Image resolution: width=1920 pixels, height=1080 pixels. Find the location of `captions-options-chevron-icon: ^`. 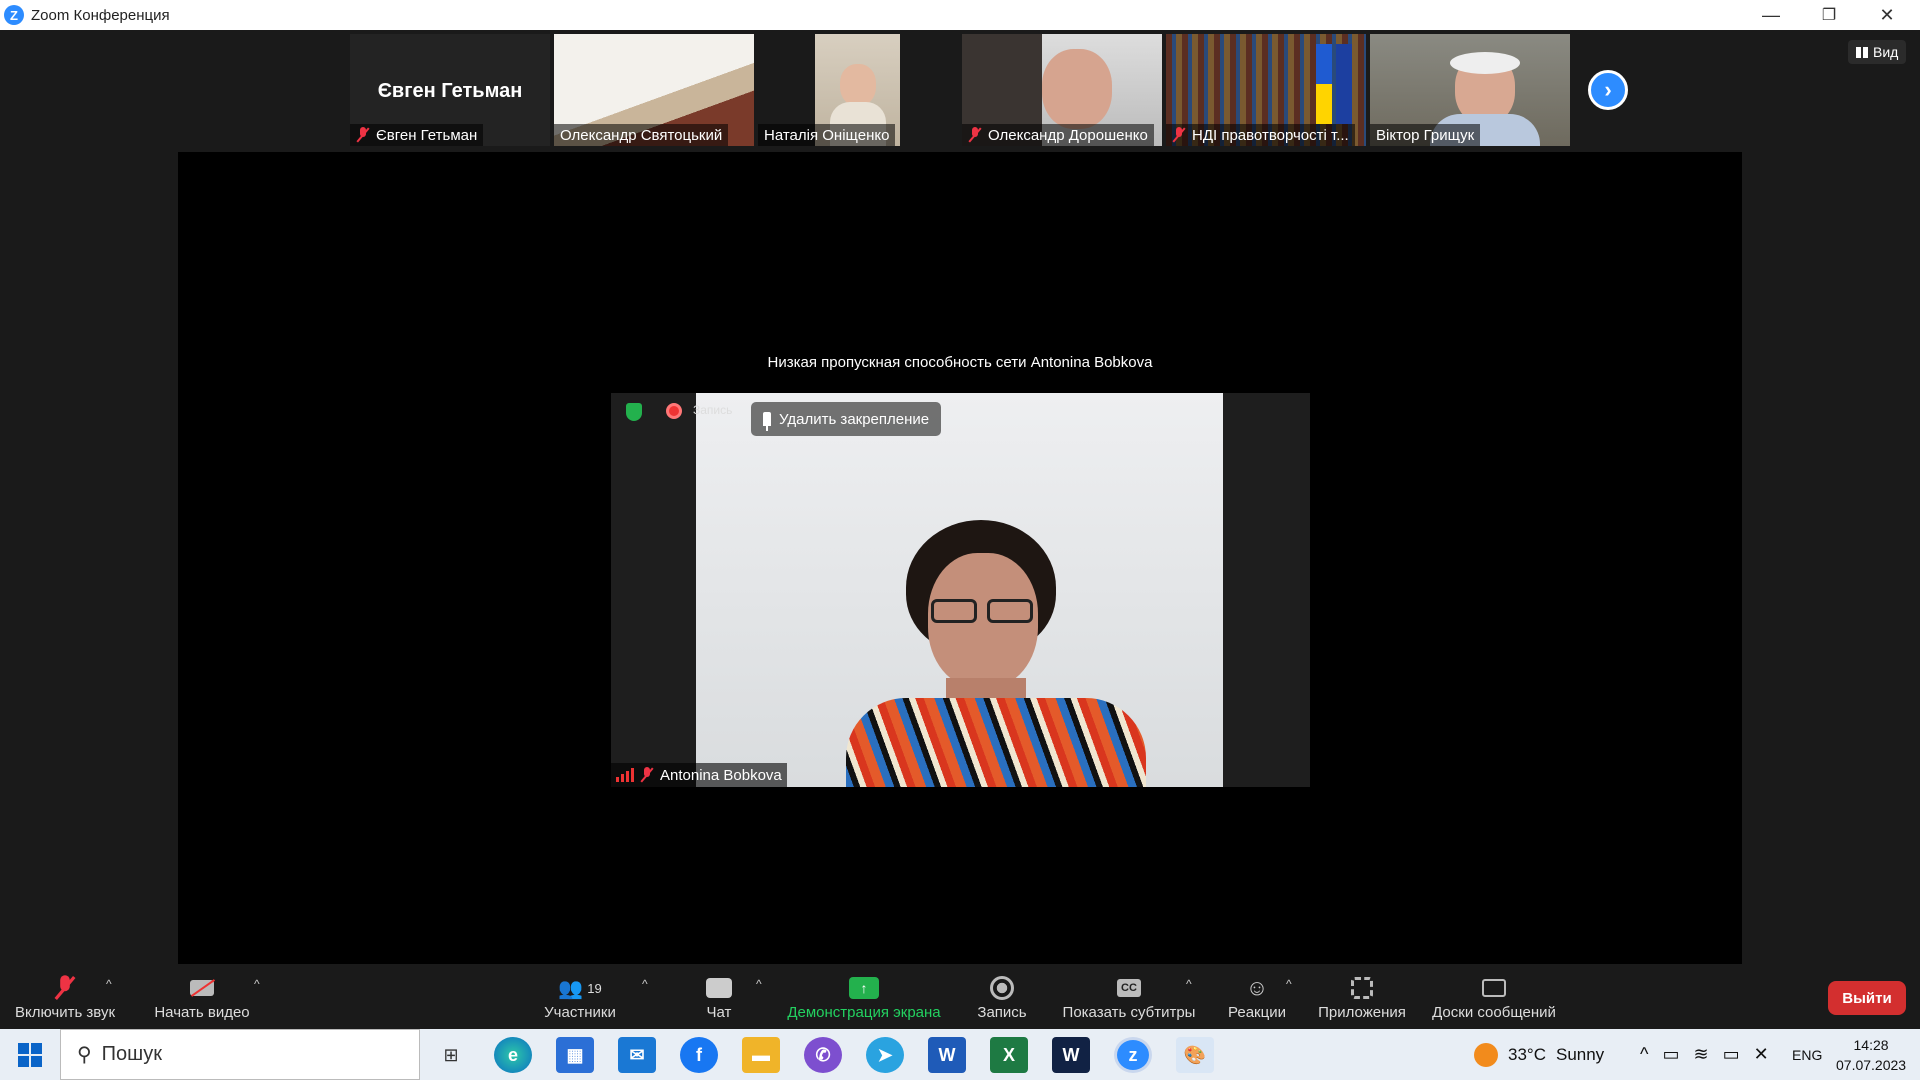

captions-options-chevron-icon: ^ is located at coordinates (1189, 984).